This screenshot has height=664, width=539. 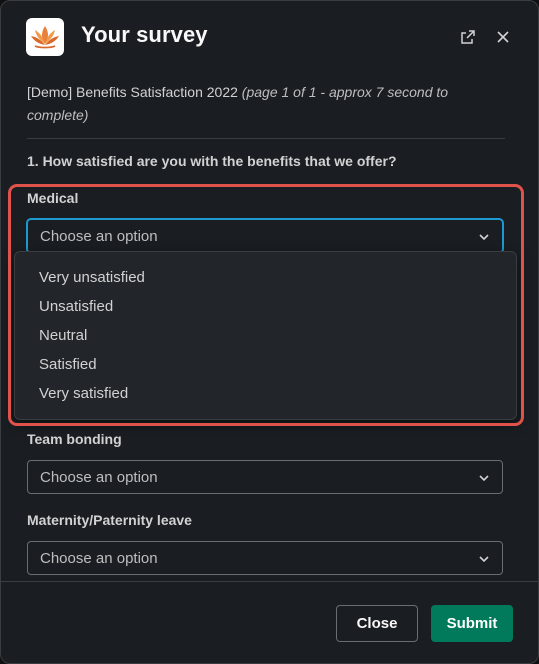 I want to click on survey-name: [Demo] Benefits Satisfaction 2022, so click(x=132, y=92).